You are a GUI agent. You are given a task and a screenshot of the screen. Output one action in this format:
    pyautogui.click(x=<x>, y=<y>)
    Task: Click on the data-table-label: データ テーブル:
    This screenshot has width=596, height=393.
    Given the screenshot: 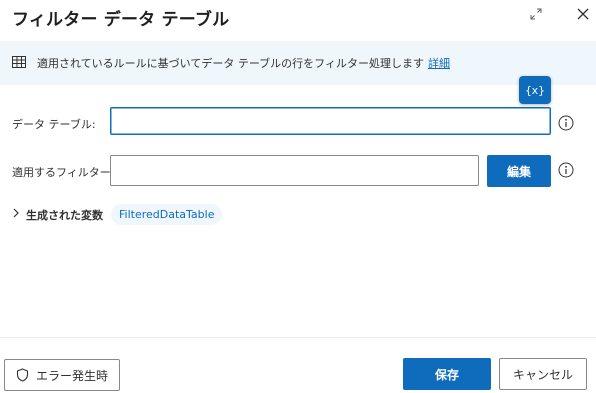 What is the action you would take?
    pyautogui.click(x=54, y=124)
    